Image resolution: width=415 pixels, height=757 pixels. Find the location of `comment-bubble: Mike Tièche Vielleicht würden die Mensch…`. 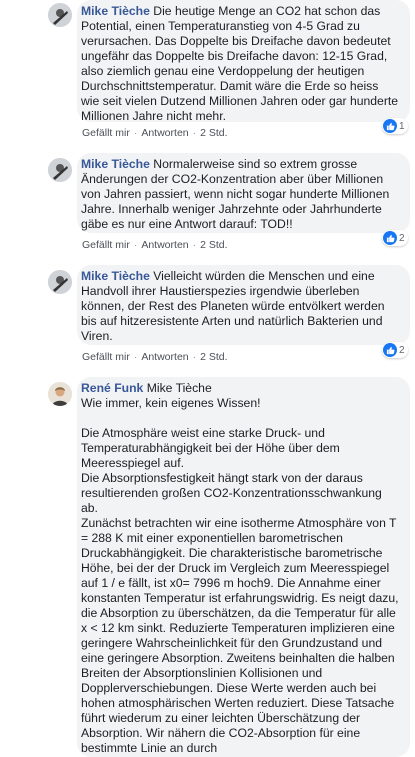

comment-bubble: Mike Tièche Vielleicht würden die Mensch… is located at coordinates (243, 305).